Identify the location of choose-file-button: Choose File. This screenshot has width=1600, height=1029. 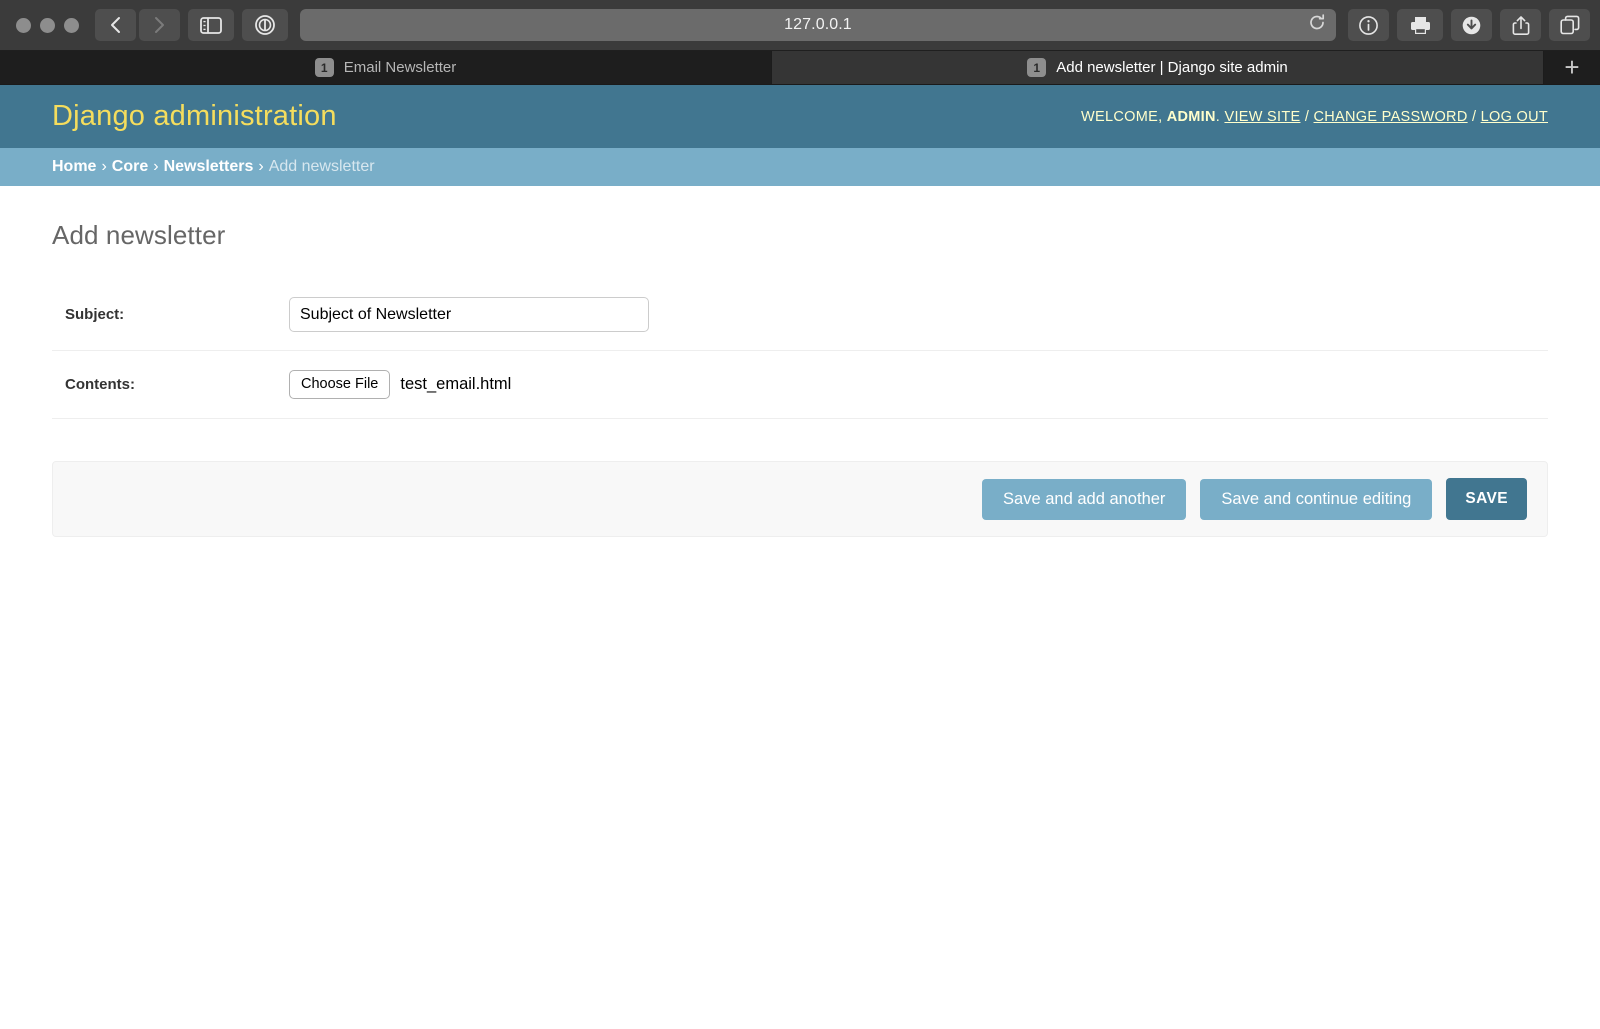
(340, 384).